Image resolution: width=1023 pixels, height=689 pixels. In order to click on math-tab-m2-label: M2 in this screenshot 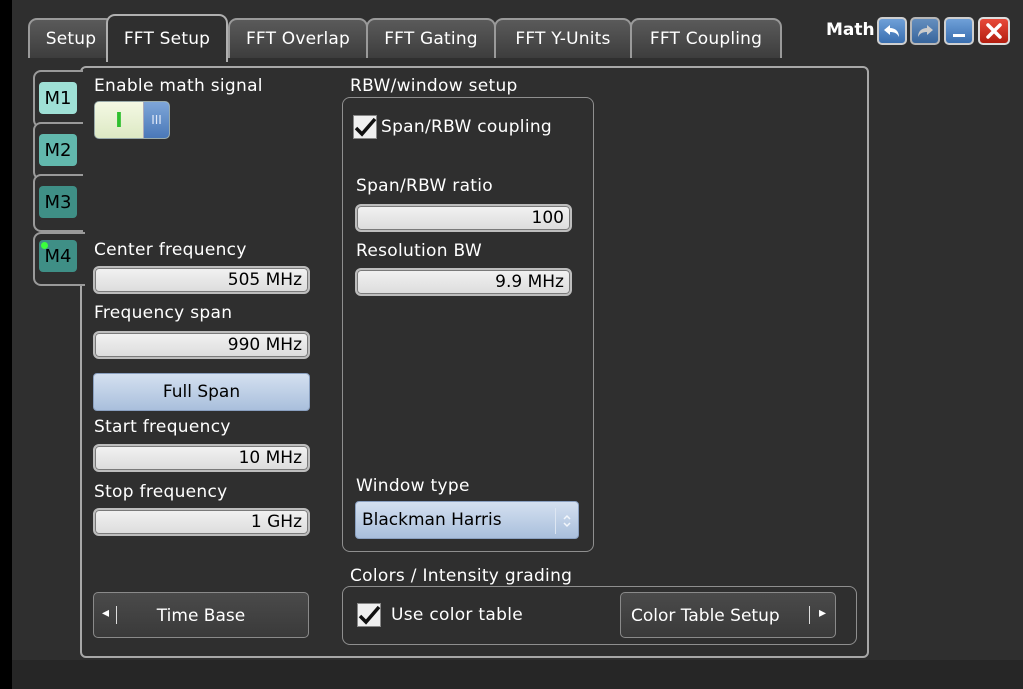, I will do `click(58, 150)`.